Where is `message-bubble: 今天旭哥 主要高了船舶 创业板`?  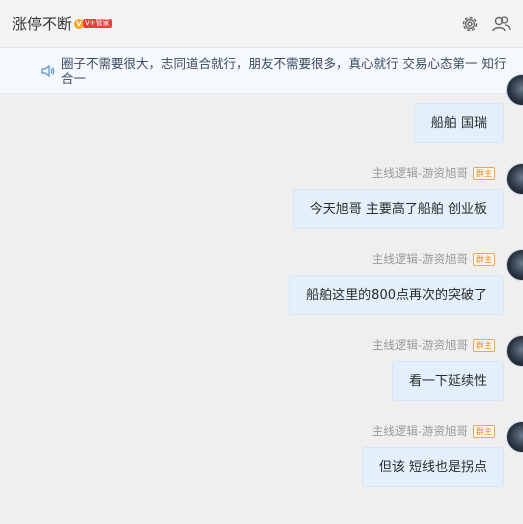 message-bubble: 今天旭哥 主要高了船舶 创业板 is located at coordinates (398, 209).